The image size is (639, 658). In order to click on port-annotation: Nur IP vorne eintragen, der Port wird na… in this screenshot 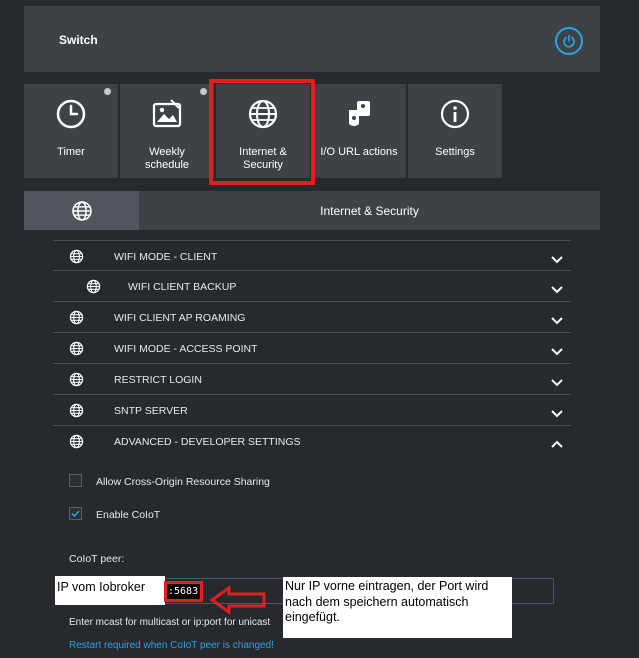, I will do `click(397, 607)`.